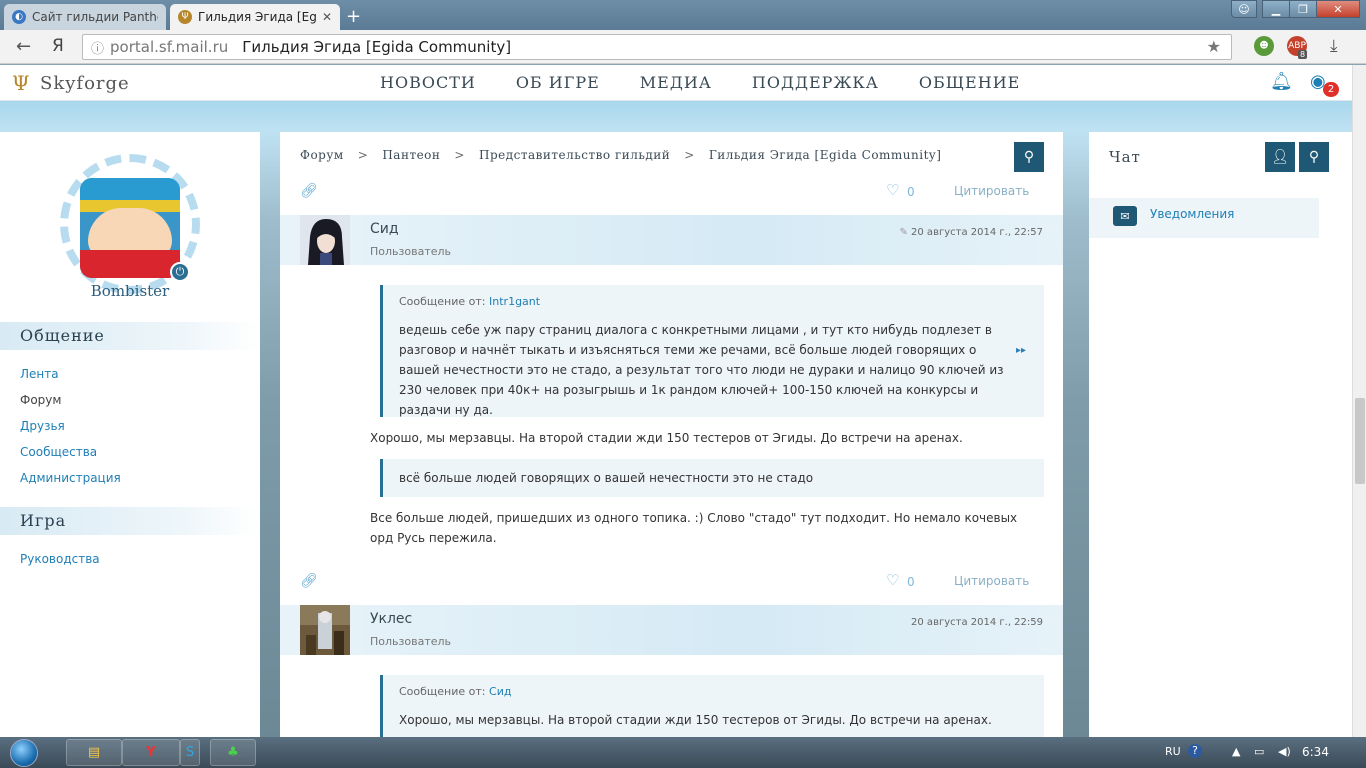 The image size is (1366, 768). I want to click on quote-header: Сообщение от: Intr1gant, so click(470, 301).